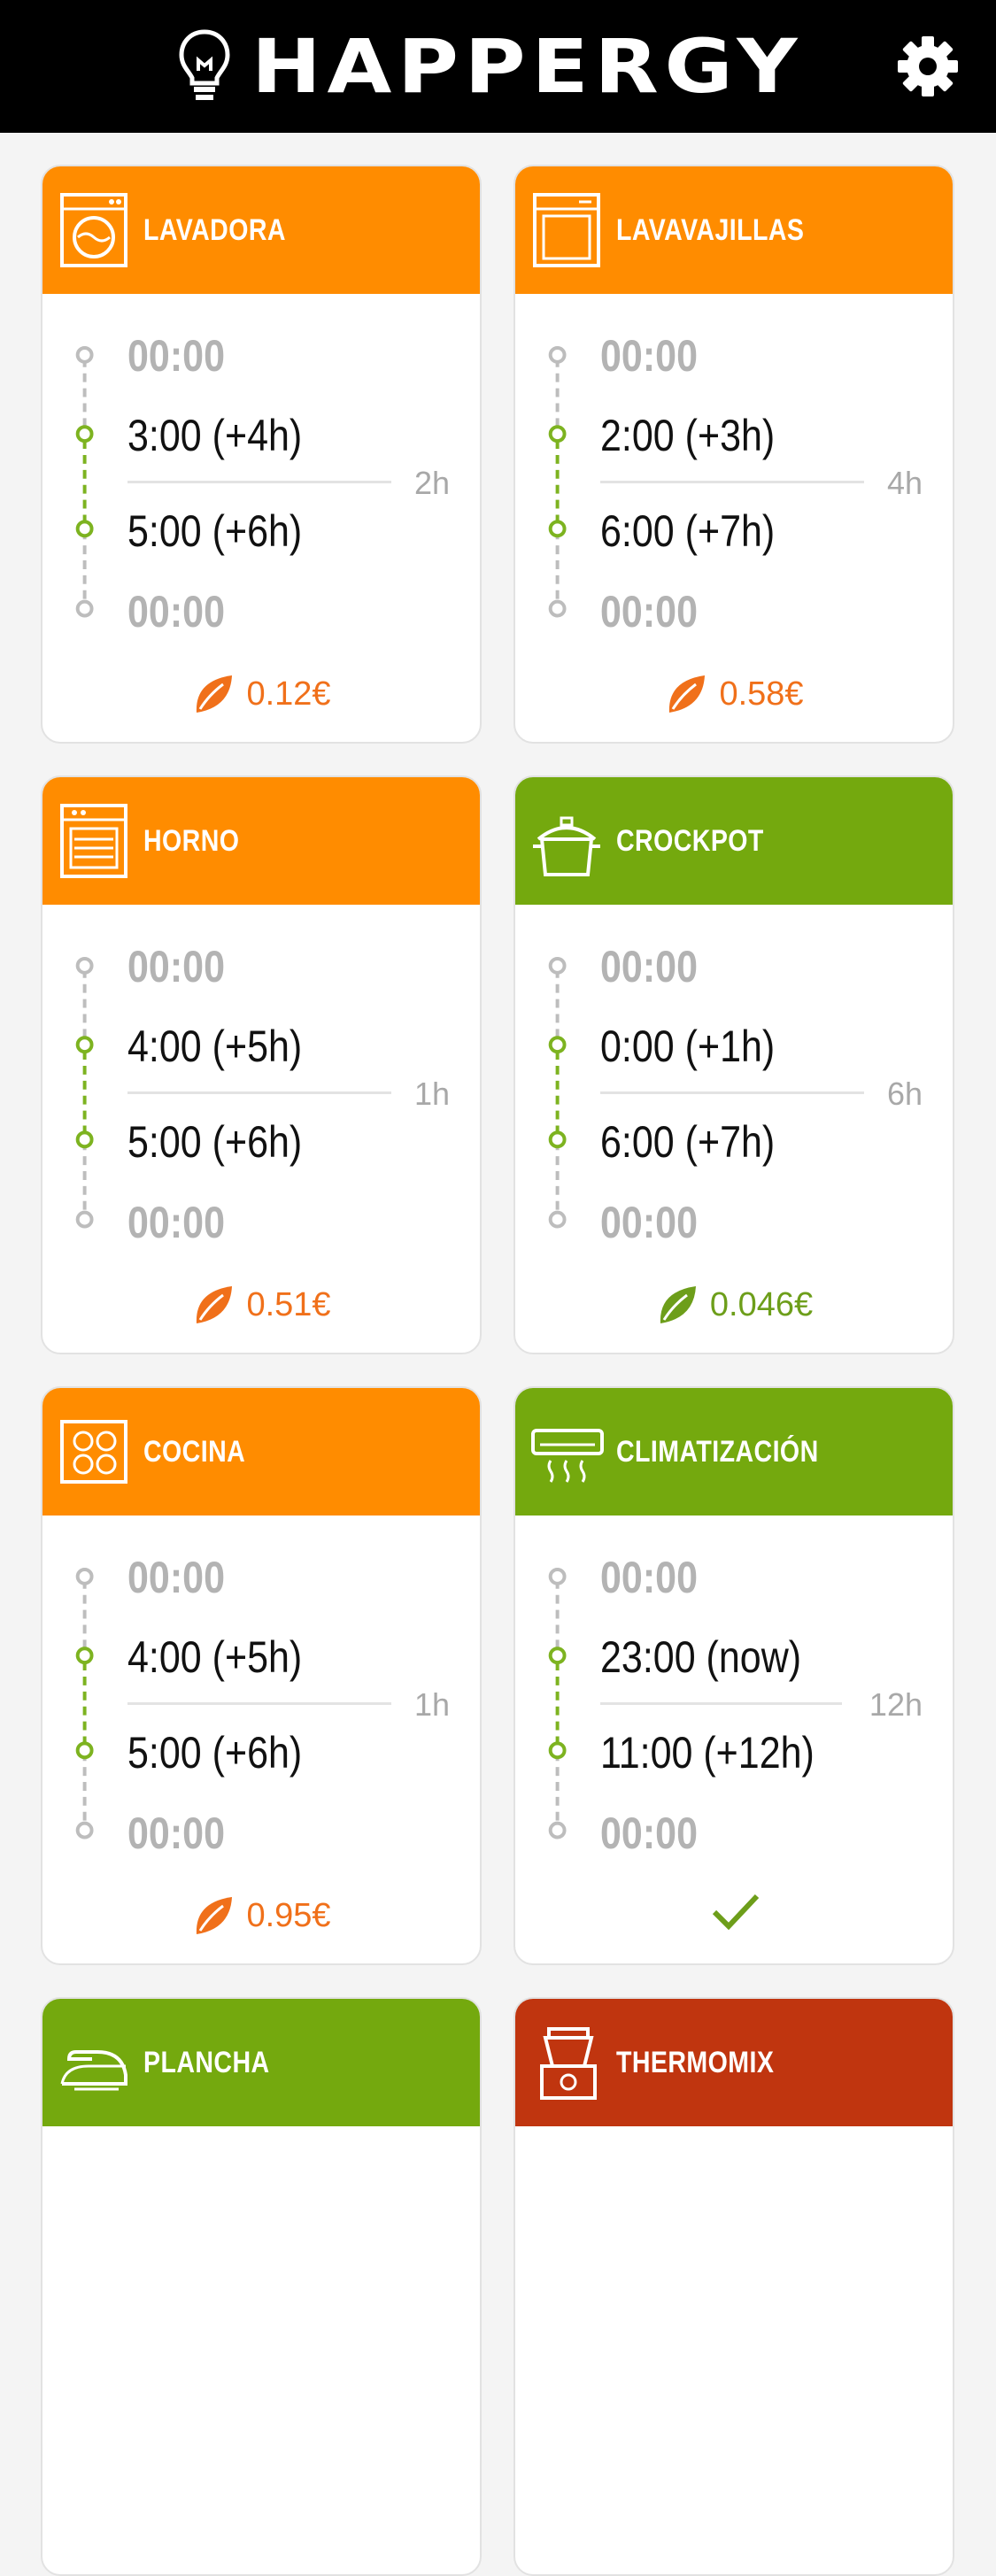  I want to click on cooktop-icon, so click(93, 1452).